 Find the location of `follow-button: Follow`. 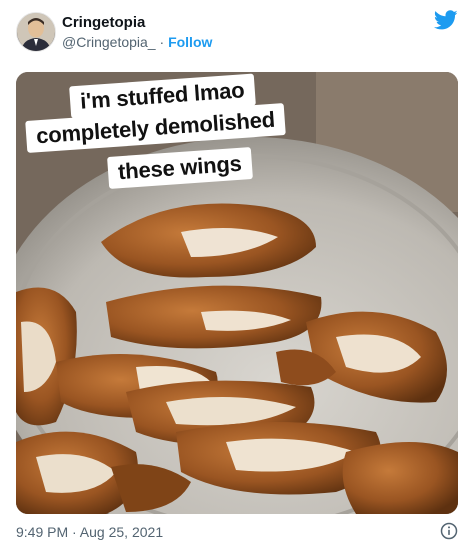

follow-button: Follow is located at coordinates (190, 42).